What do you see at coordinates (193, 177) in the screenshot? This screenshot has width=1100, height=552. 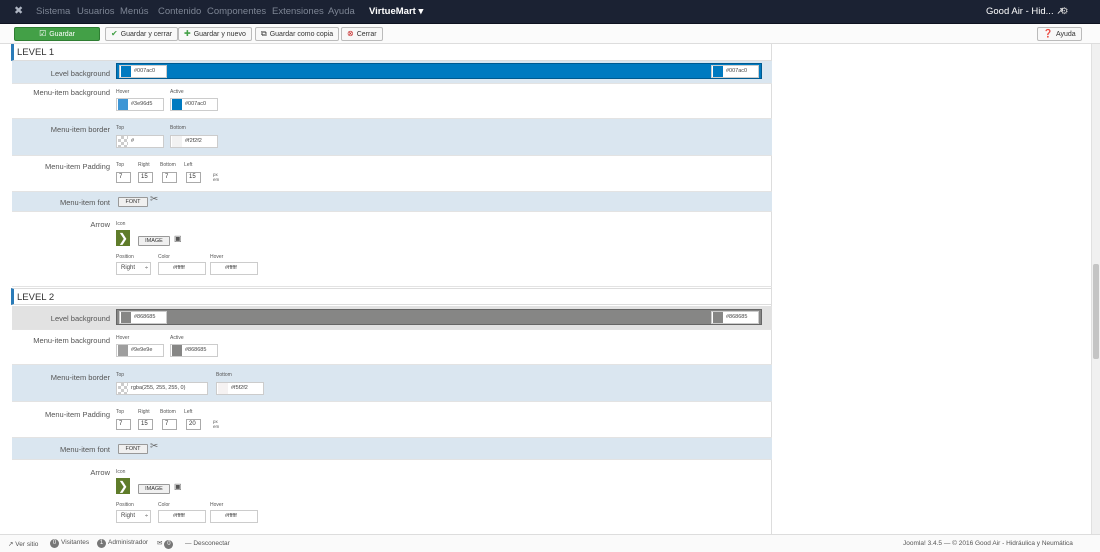 I see `level1-pad-left: 15` at bounding box center [193, 177].